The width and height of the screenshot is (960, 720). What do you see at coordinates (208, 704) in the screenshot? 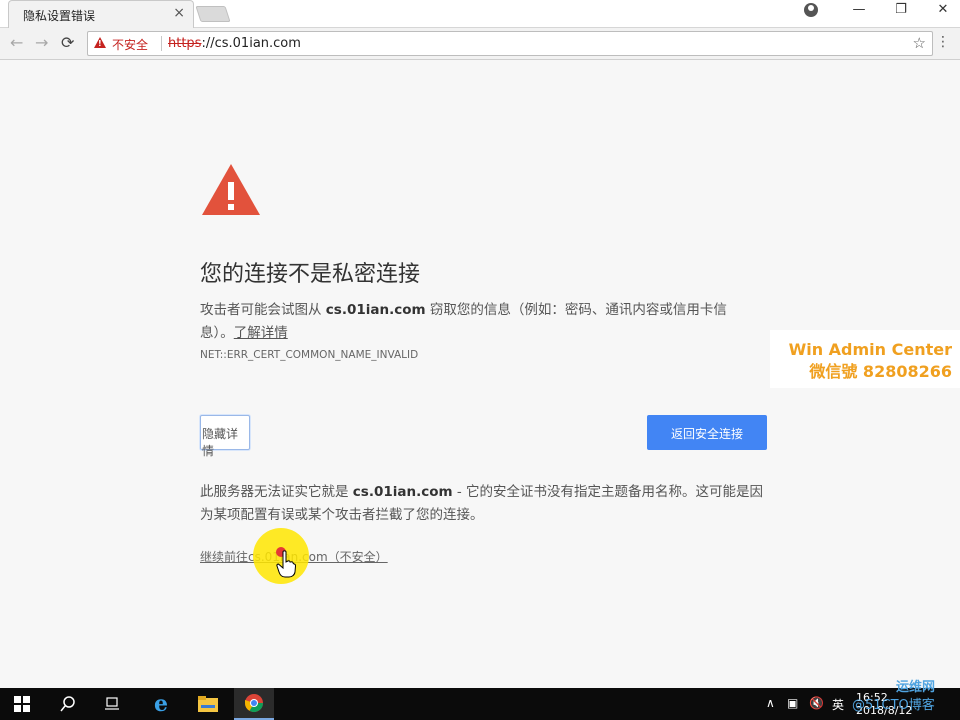
I see `file-explorer-icon` at bounding box center [208, 704].